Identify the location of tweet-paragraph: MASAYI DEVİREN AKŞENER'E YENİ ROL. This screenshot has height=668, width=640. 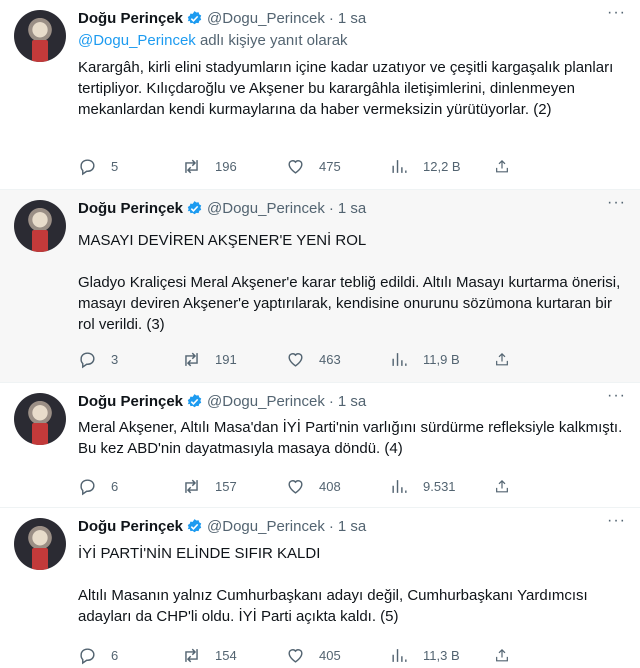
(222, 240).